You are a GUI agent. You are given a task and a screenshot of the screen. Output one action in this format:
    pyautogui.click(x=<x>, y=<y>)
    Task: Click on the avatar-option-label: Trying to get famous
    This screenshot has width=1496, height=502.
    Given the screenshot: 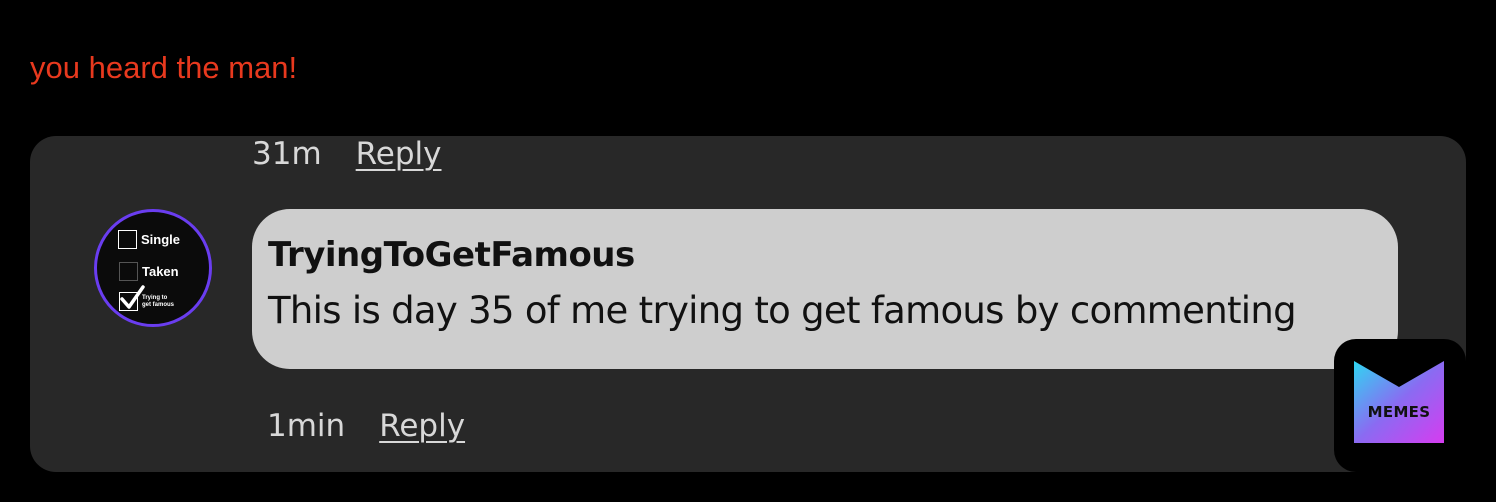 What is the action you would take?
    pyautogui.click(x=158, y=302)
    